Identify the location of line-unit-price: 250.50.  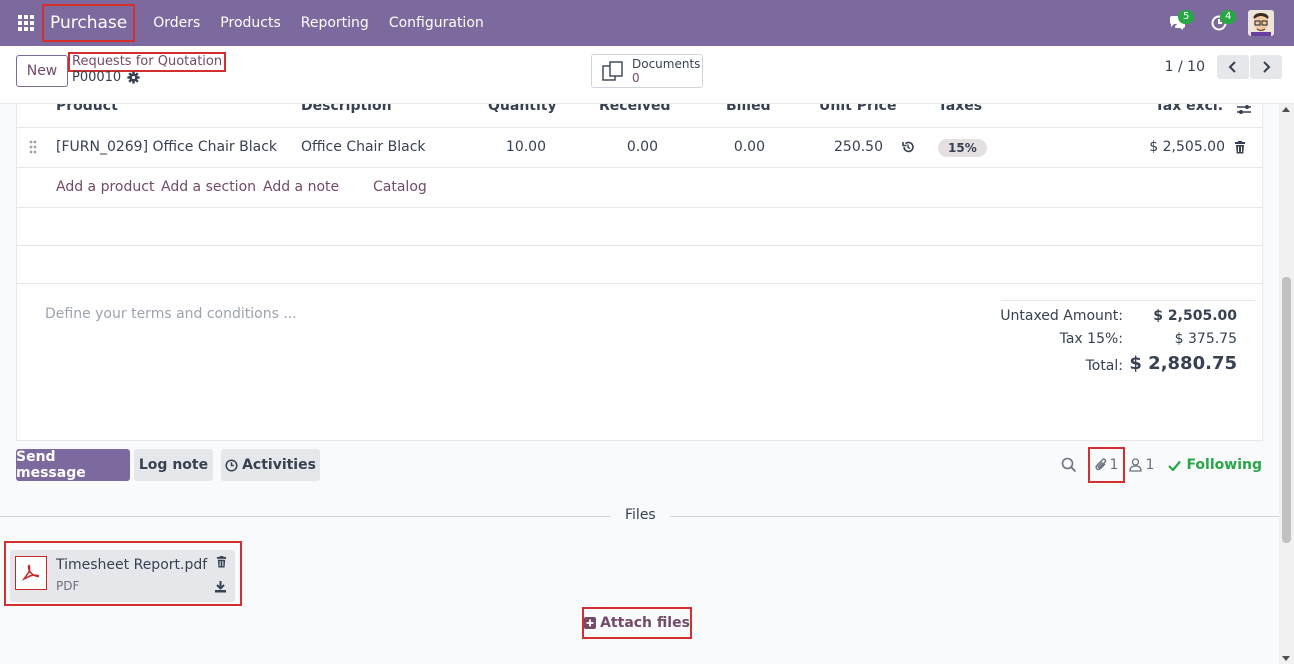
(858, 147).